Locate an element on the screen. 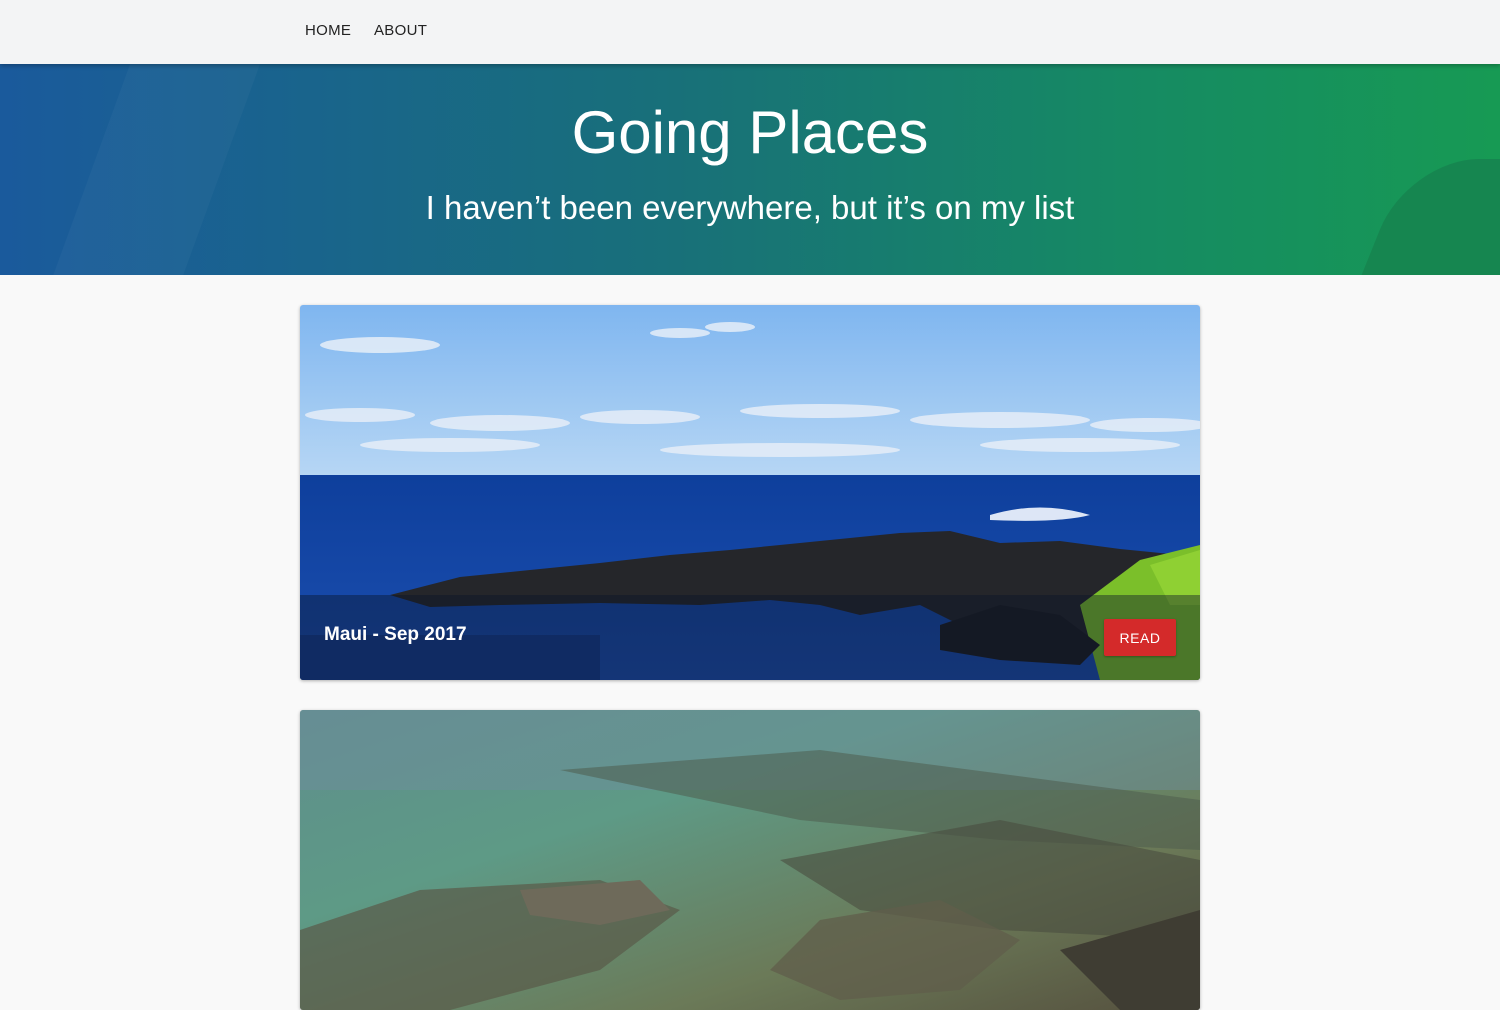 This screenshot has width=1500, height=1010. top-navbar: HOME ABOUT is located at coordinates (750, 32).